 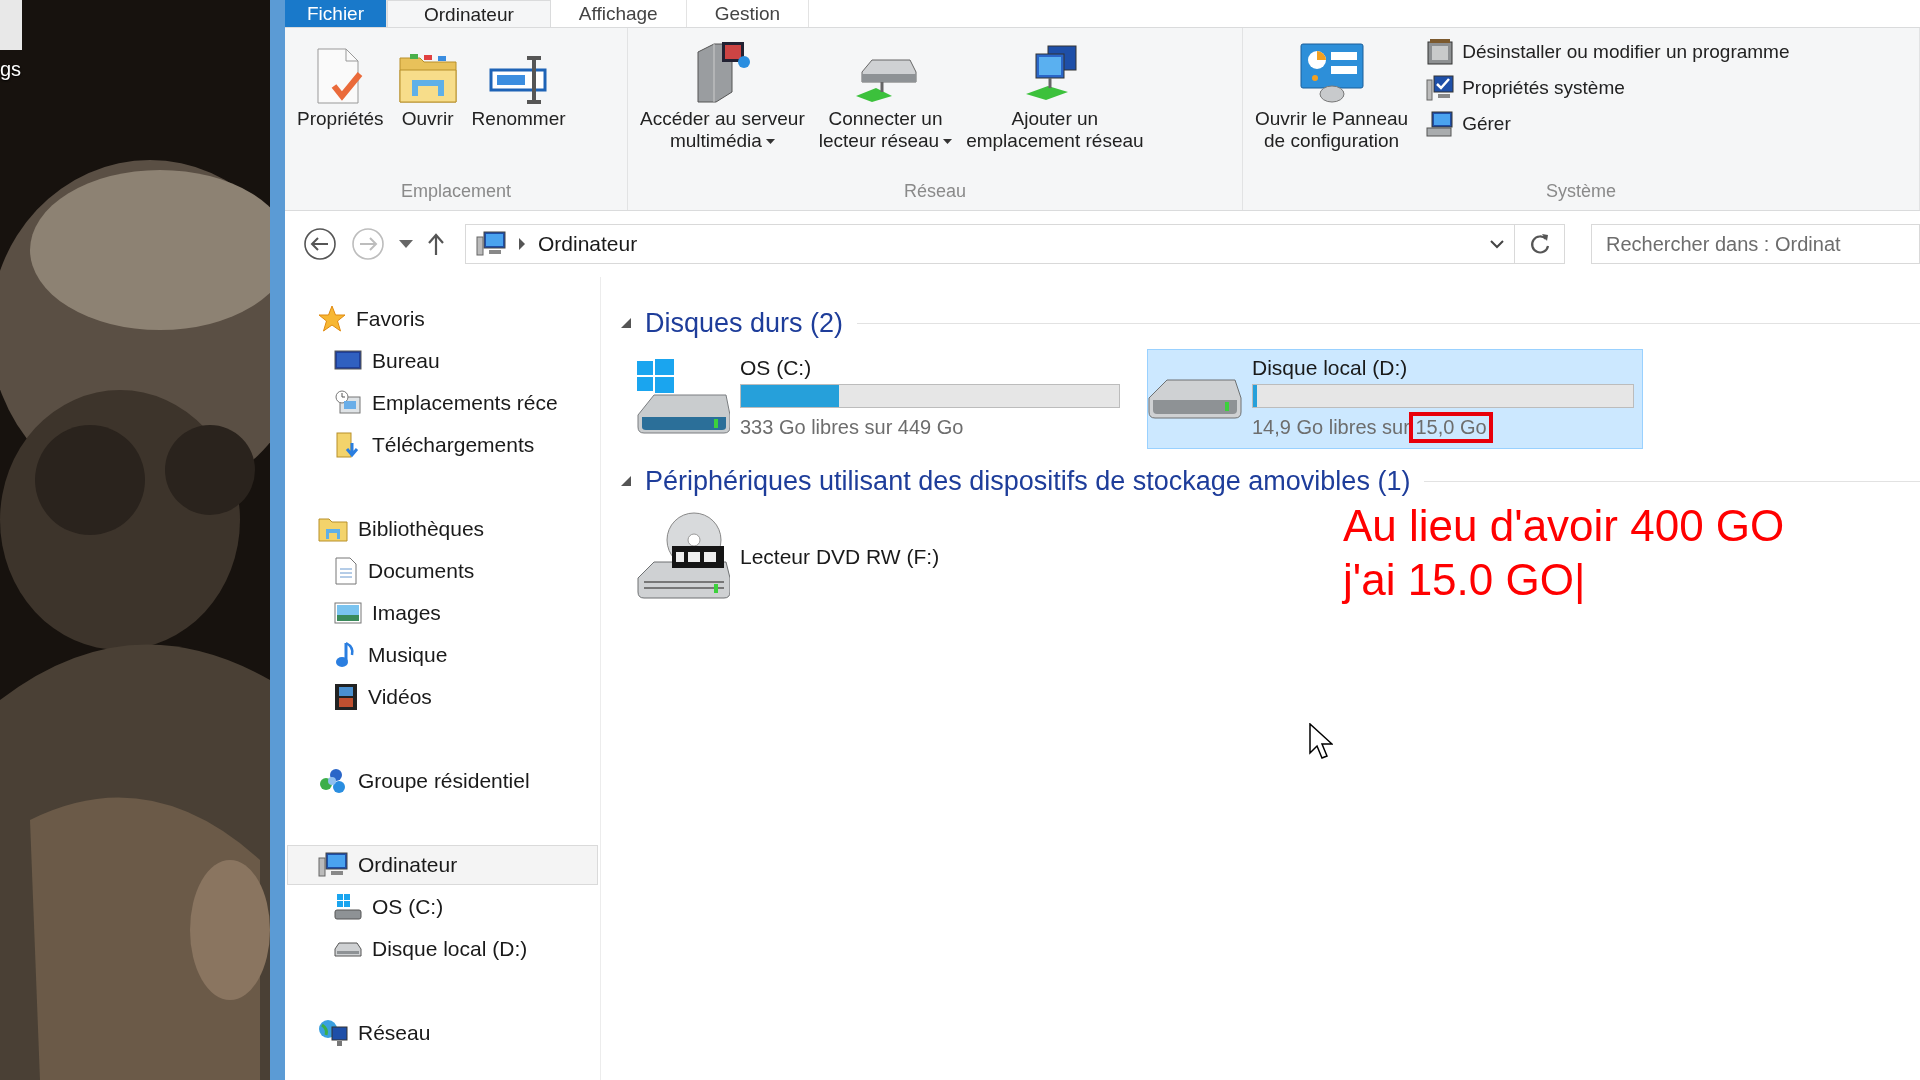 I want to click on computer-manage-icon, so click(x=1440, y=124).